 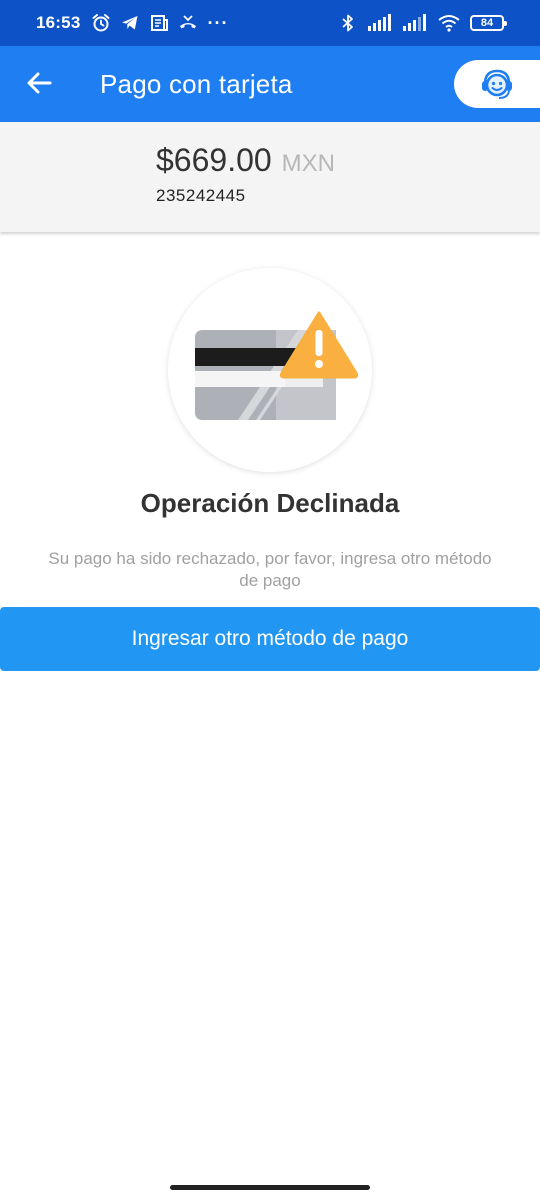 I want to click on status-bar: 16:53 ··· 84, so click(x=270, y=23).